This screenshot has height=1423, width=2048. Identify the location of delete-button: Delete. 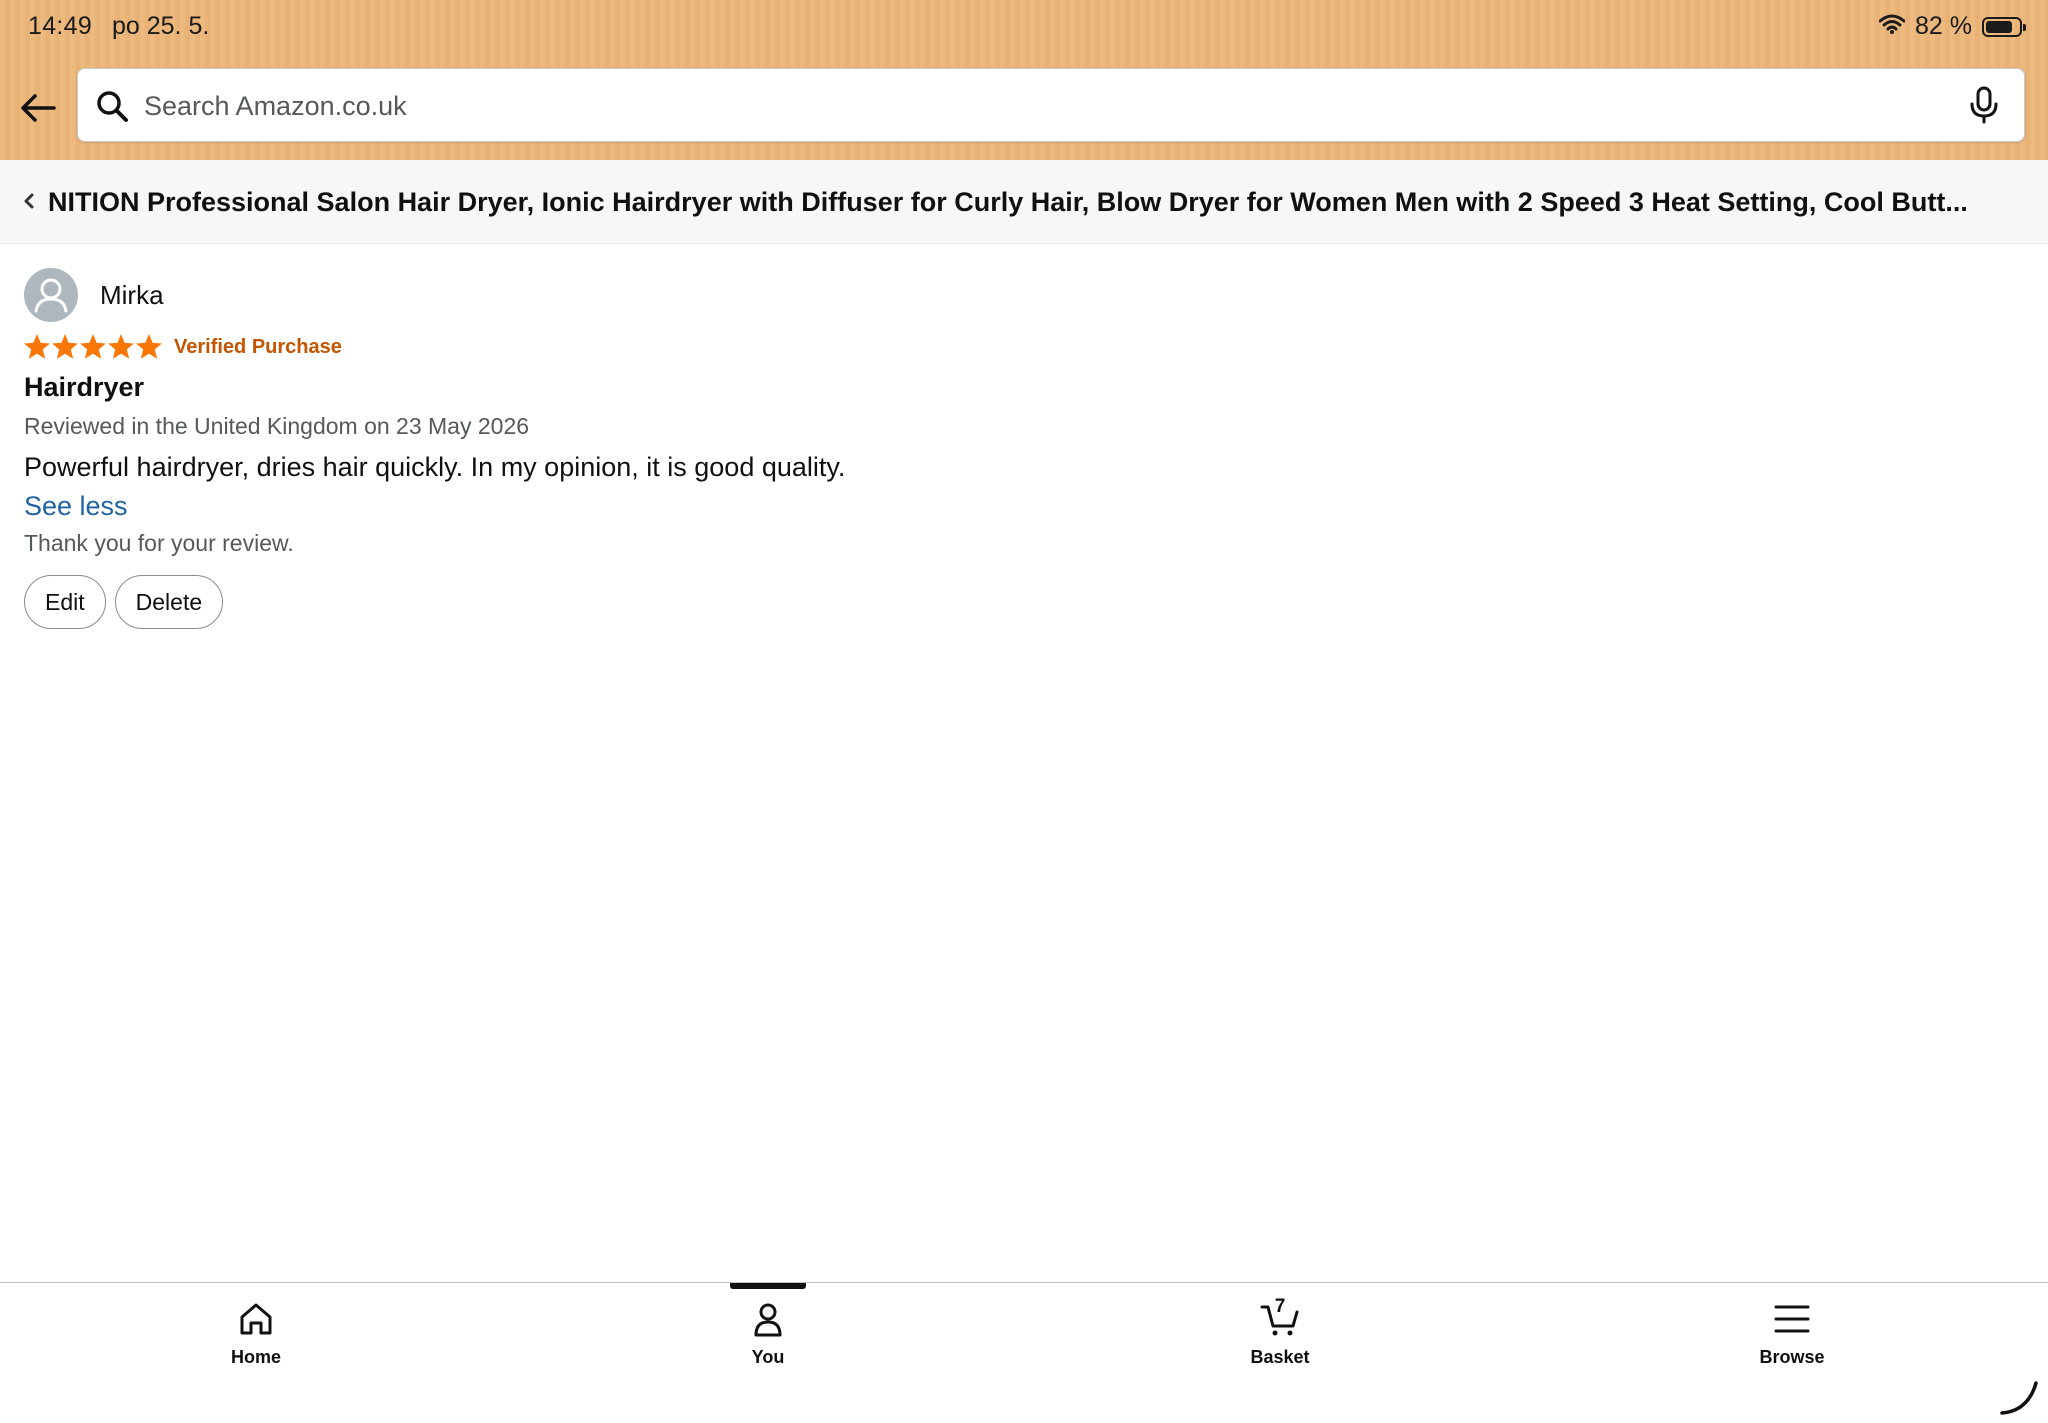
(169, 602).